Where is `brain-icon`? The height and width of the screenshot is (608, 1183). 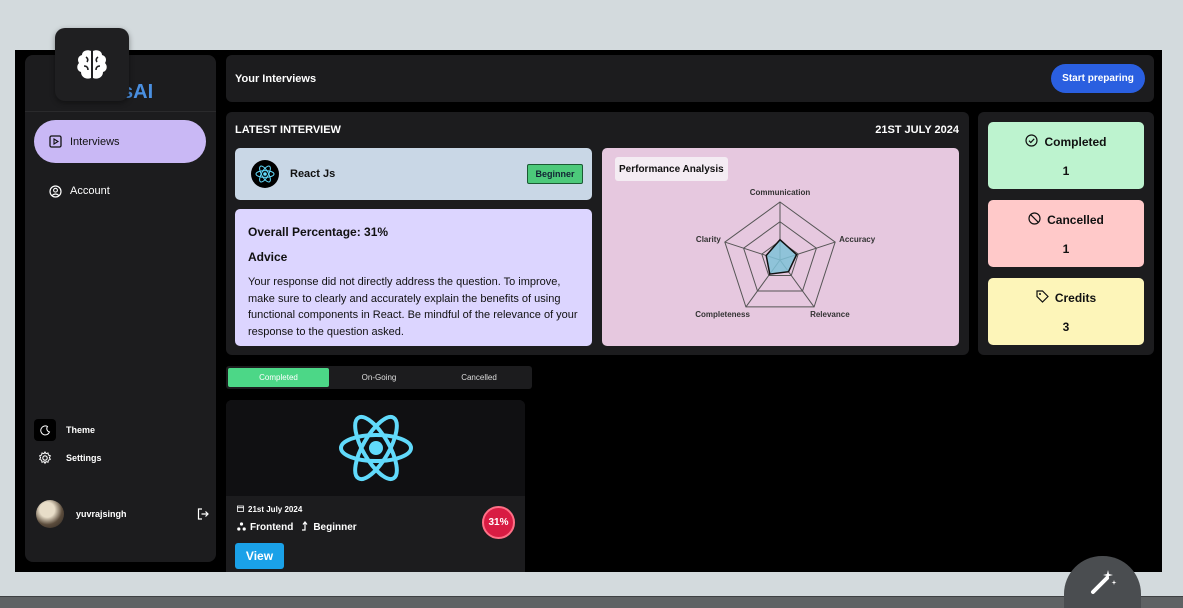
brain-icon is located at coordinates (92, 64).